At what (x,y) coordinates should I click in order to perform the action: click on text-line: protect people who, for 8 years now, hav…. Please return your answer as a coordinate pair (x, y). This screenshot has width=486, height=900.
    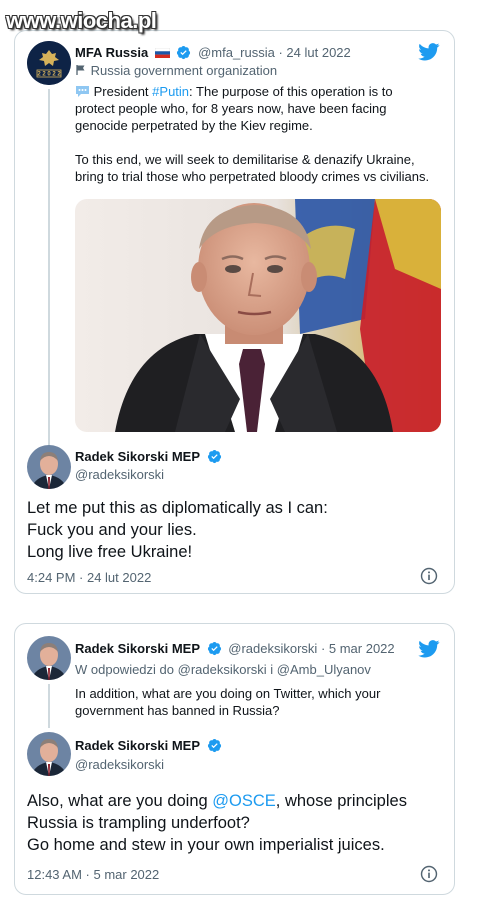
    Looking at the image, I should click on (231, 108).